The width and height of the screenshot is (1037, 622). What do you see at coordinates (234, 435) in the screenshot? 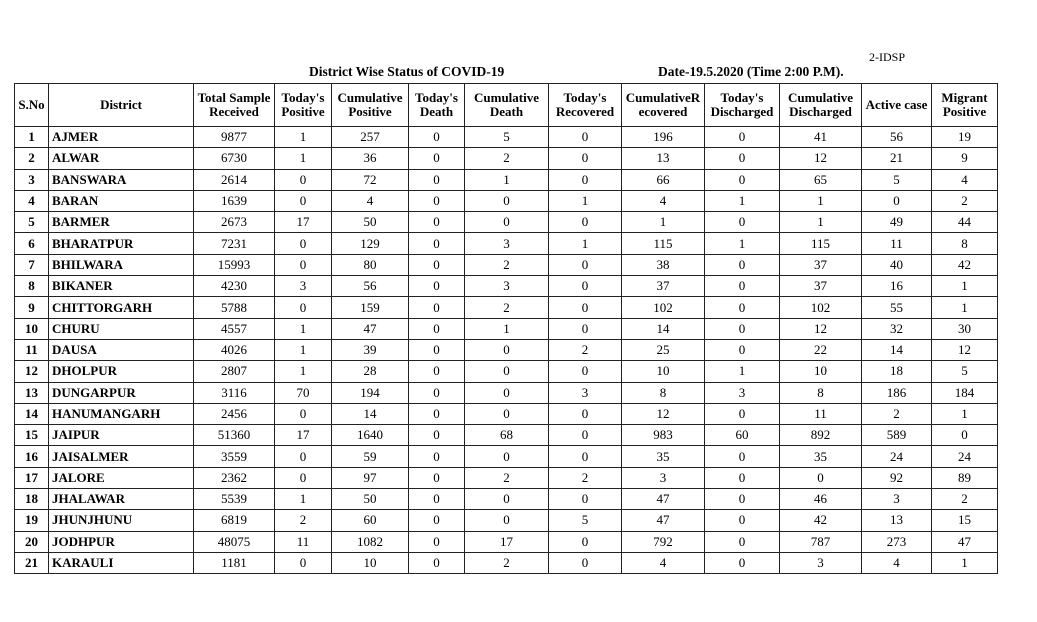
I see `cell-total-sample-received: 51360` at bounding box center [234, 435].